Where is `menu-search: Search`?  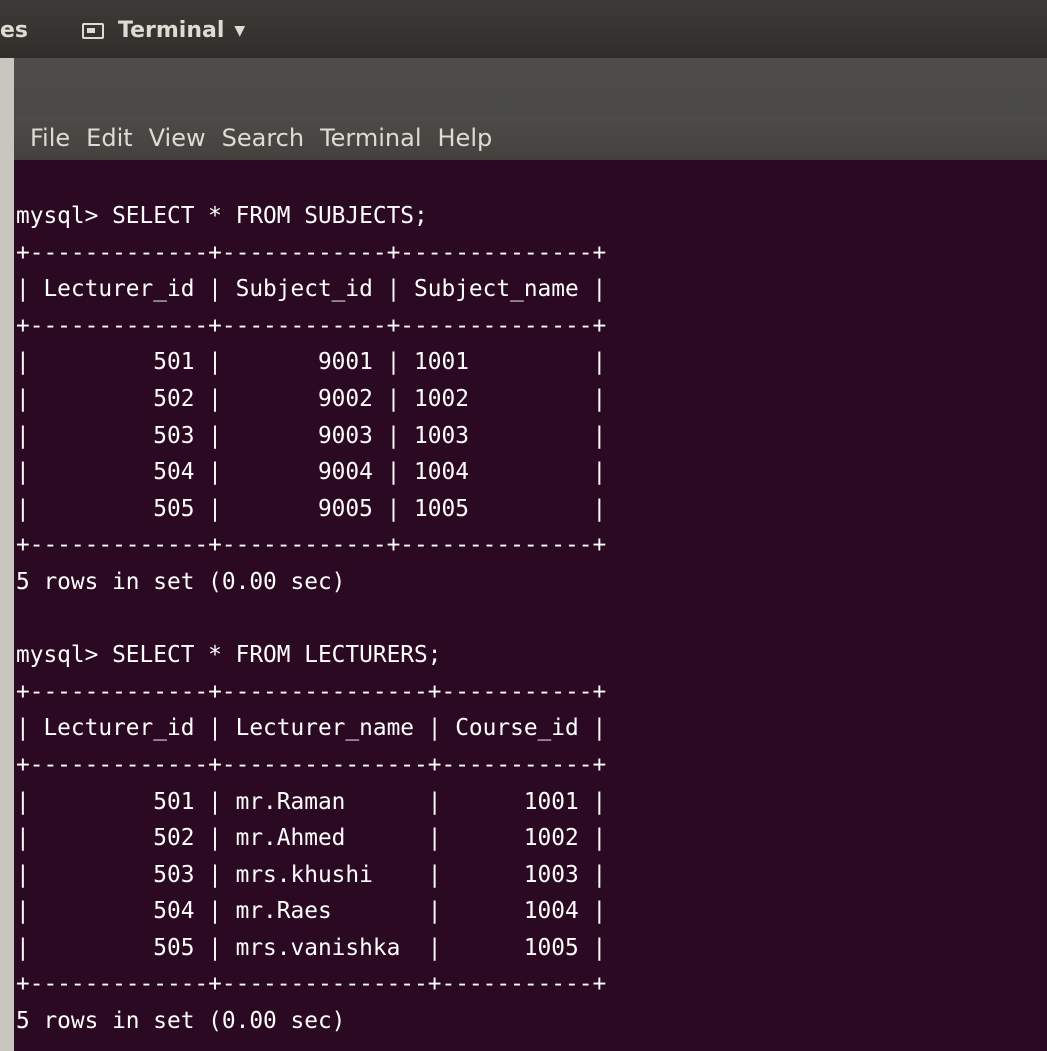 menu-search: Search is located at coordinates (263, 138).